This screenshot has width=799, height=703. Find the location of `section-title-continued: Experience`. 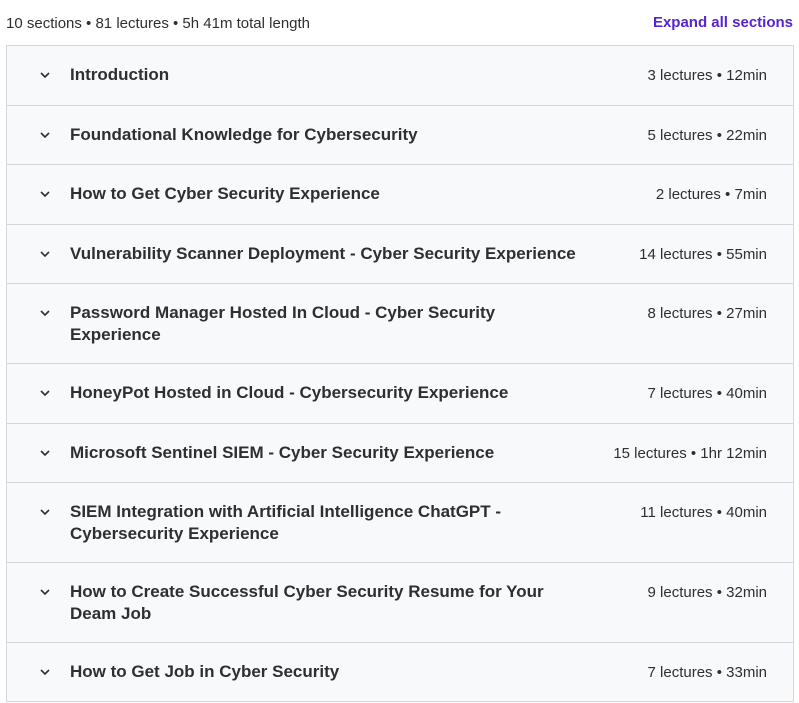

section-title-continued: Experience is located at coordinates (115, 334).